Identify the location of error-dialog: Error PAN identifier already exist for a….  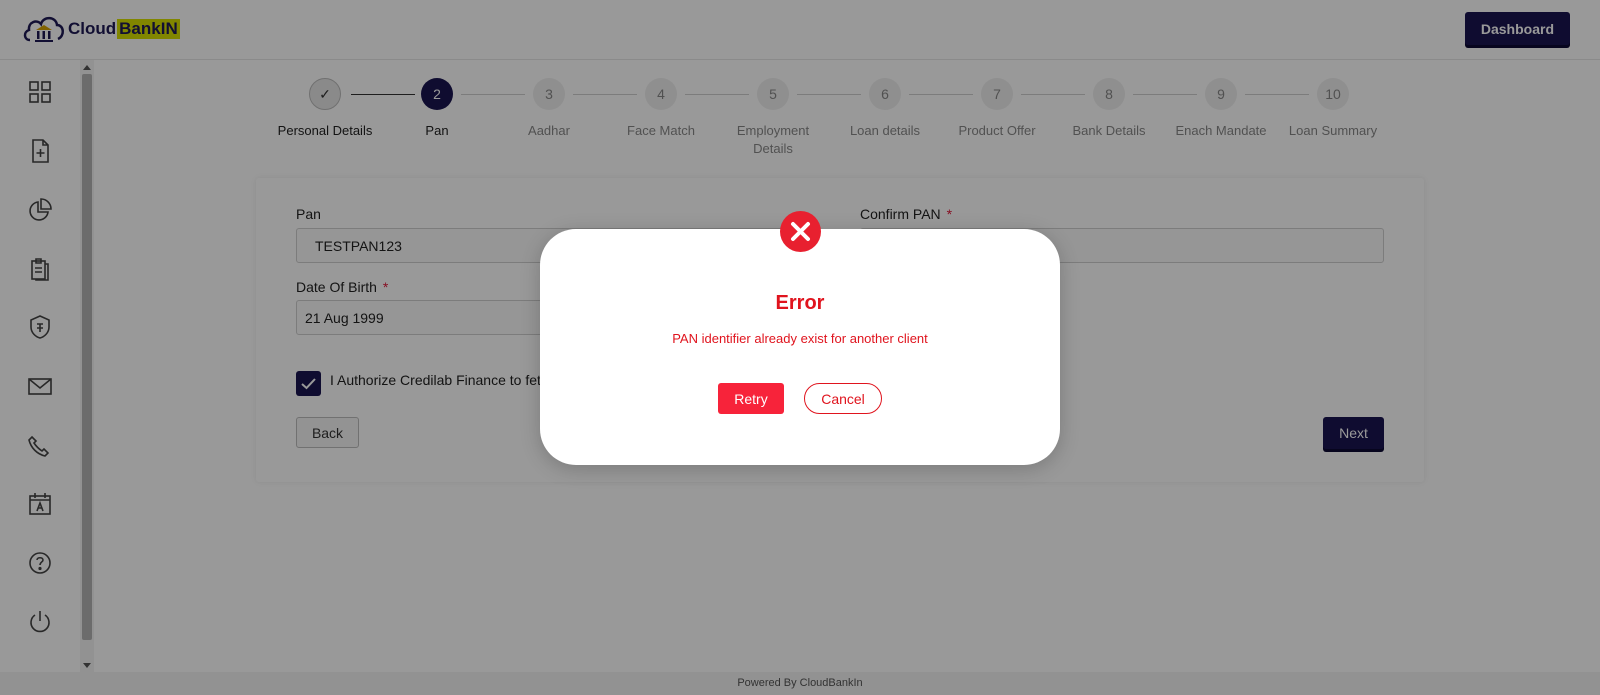
(800, 338).